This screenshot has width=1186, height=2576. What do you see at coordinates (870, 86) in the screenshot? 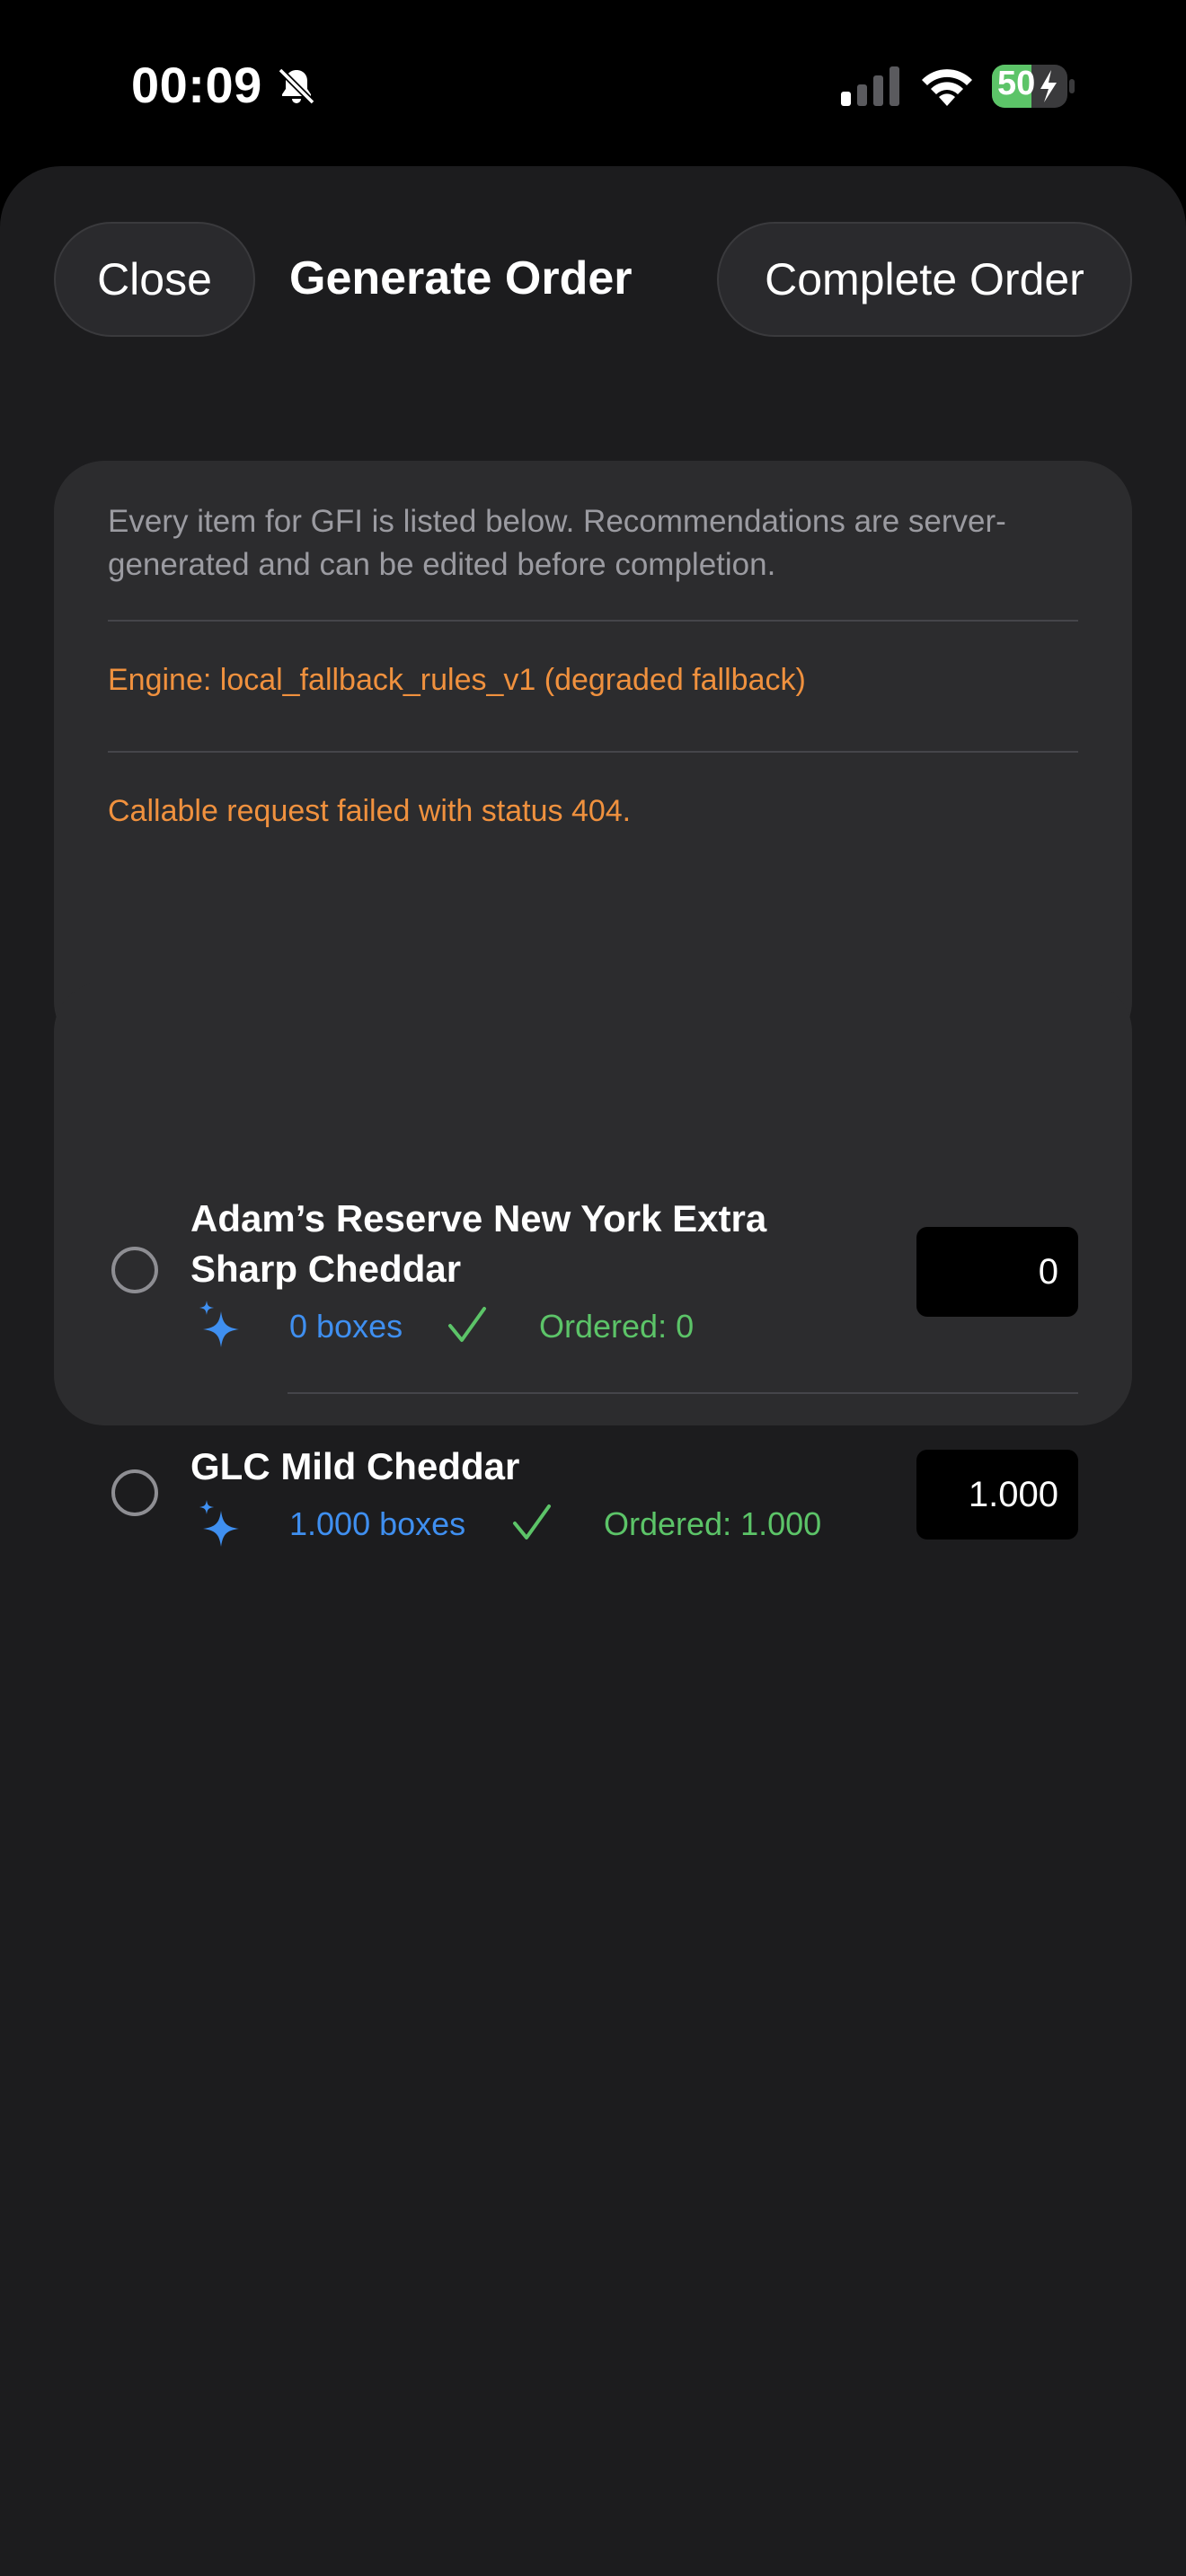
I see `cellular-signal-icon` at bounding box center [870, 86].